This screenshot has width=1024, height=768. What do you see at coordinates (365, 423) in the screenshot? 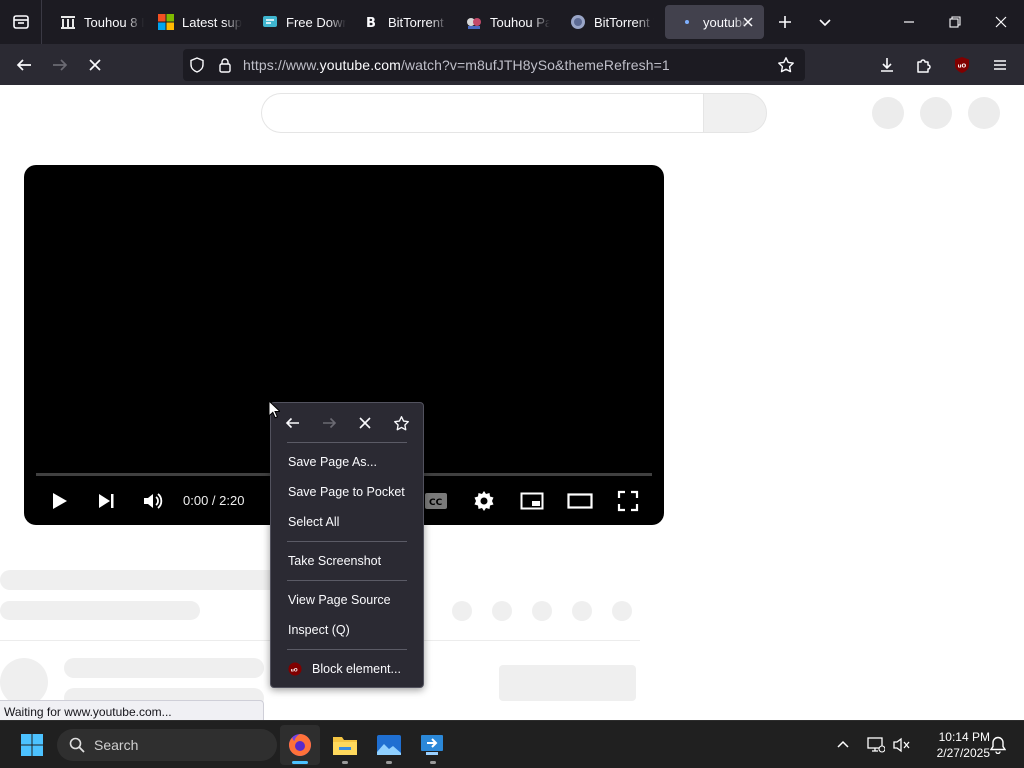
I see `context-stop-button` at bounding box center [365, 423].